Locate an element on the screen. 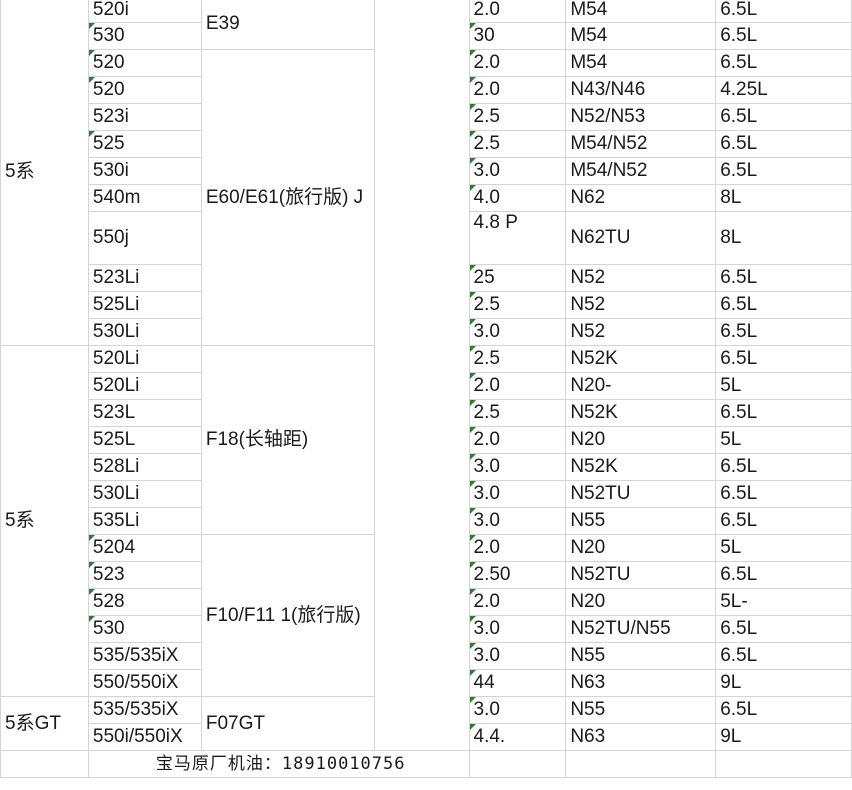  displacement-cell: 4.0 is located at coordinates (517, 198).